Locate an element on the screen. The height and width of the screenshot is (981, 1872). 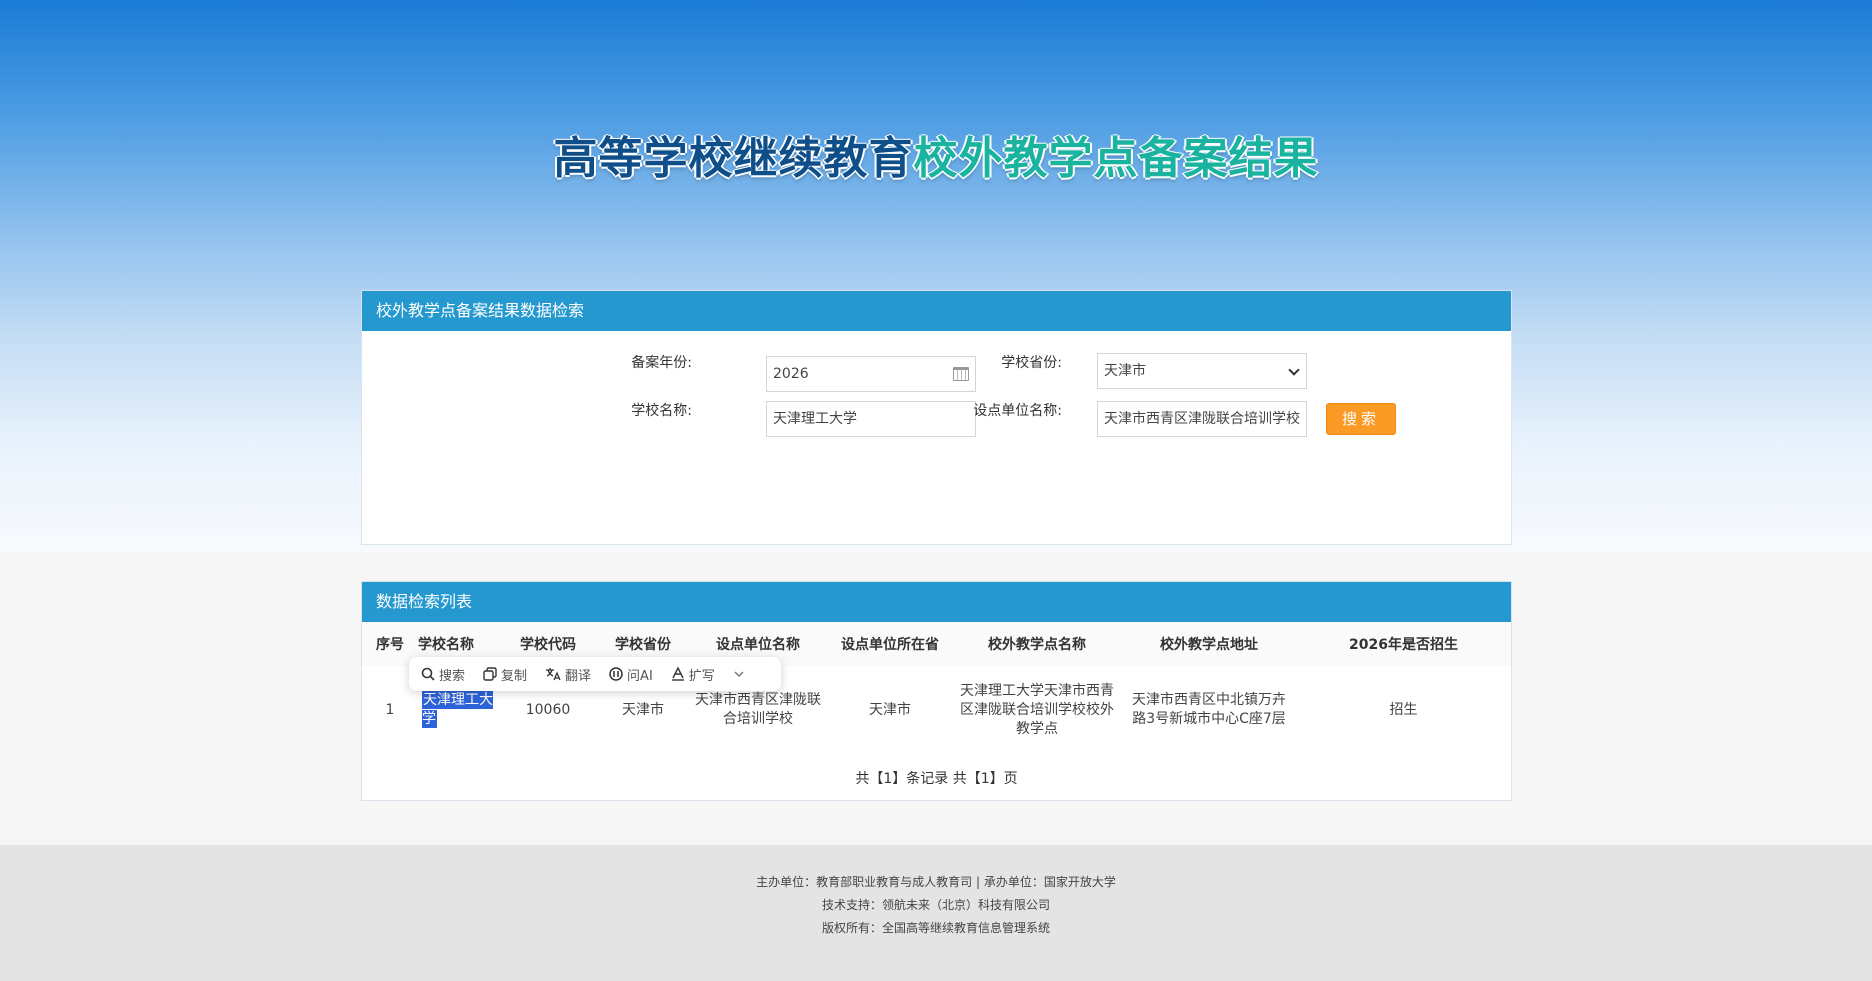
cell-enrolling: 招生 is located at coordinates (1403, 709).